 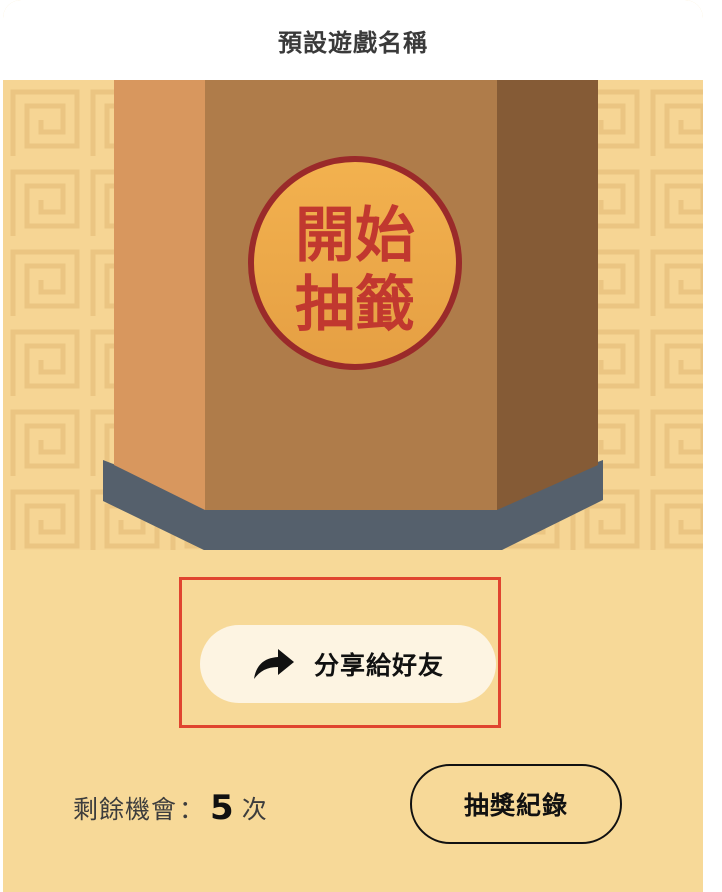 What do you see at coordinates (192, 809) in the screenshot?
I see `remaining-colon: ：` at bounding box center [192, 809].